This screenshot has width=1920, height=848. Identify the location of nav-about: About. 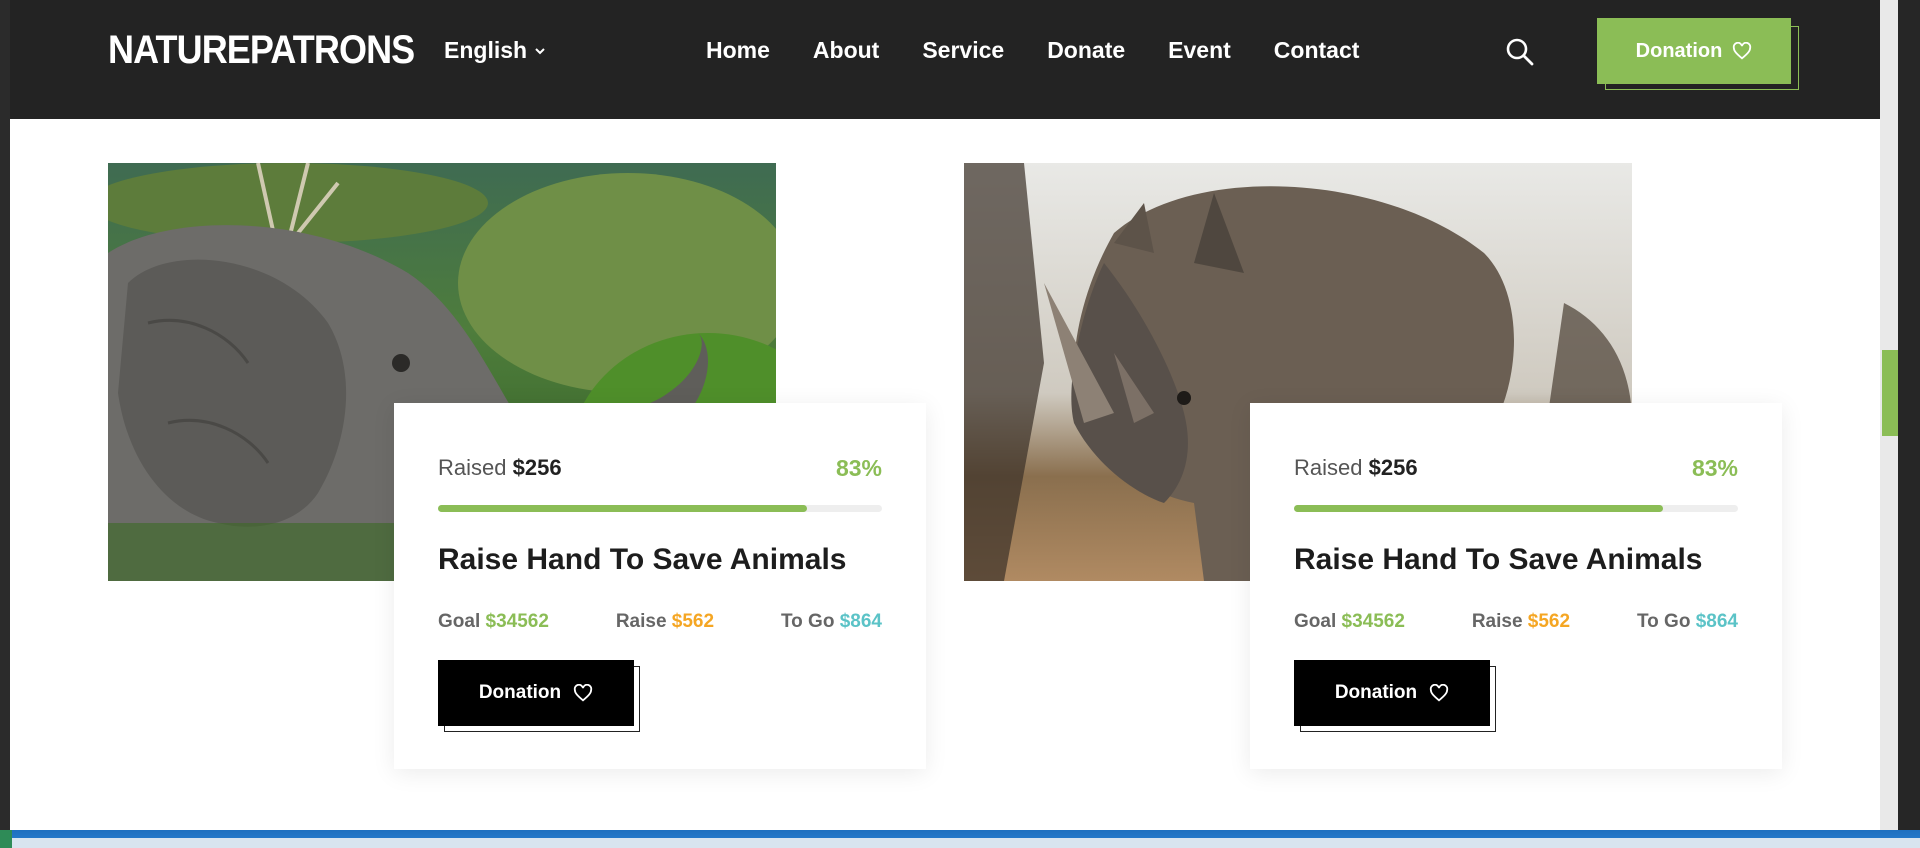
(846, 50).